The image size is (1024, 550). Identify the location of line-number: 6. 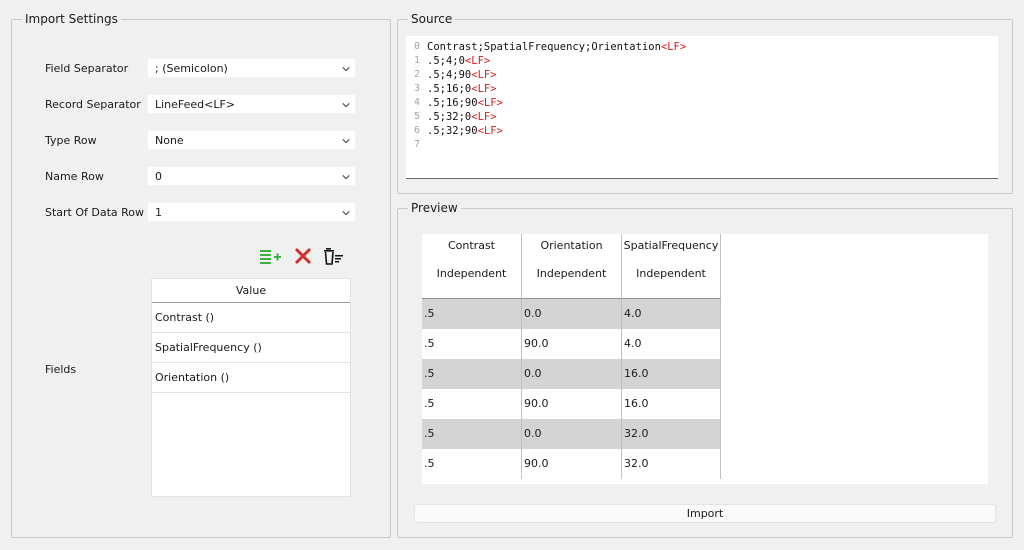
(416, 130).